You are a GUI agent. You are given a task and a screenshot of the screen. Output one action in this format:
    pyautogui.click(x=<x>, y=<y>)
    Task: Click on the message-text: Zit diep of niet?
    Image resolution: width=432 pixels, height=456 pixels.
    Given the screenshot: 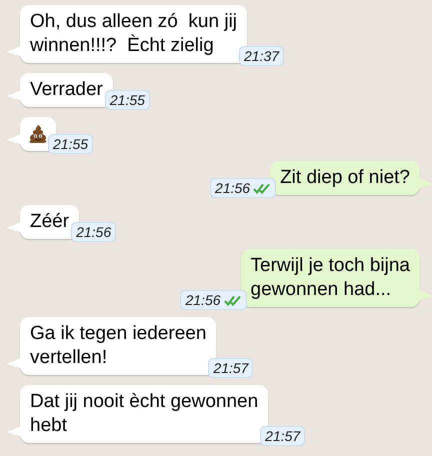 What is the action you would take?
    pyautogui.click(x=345, y=178)
    